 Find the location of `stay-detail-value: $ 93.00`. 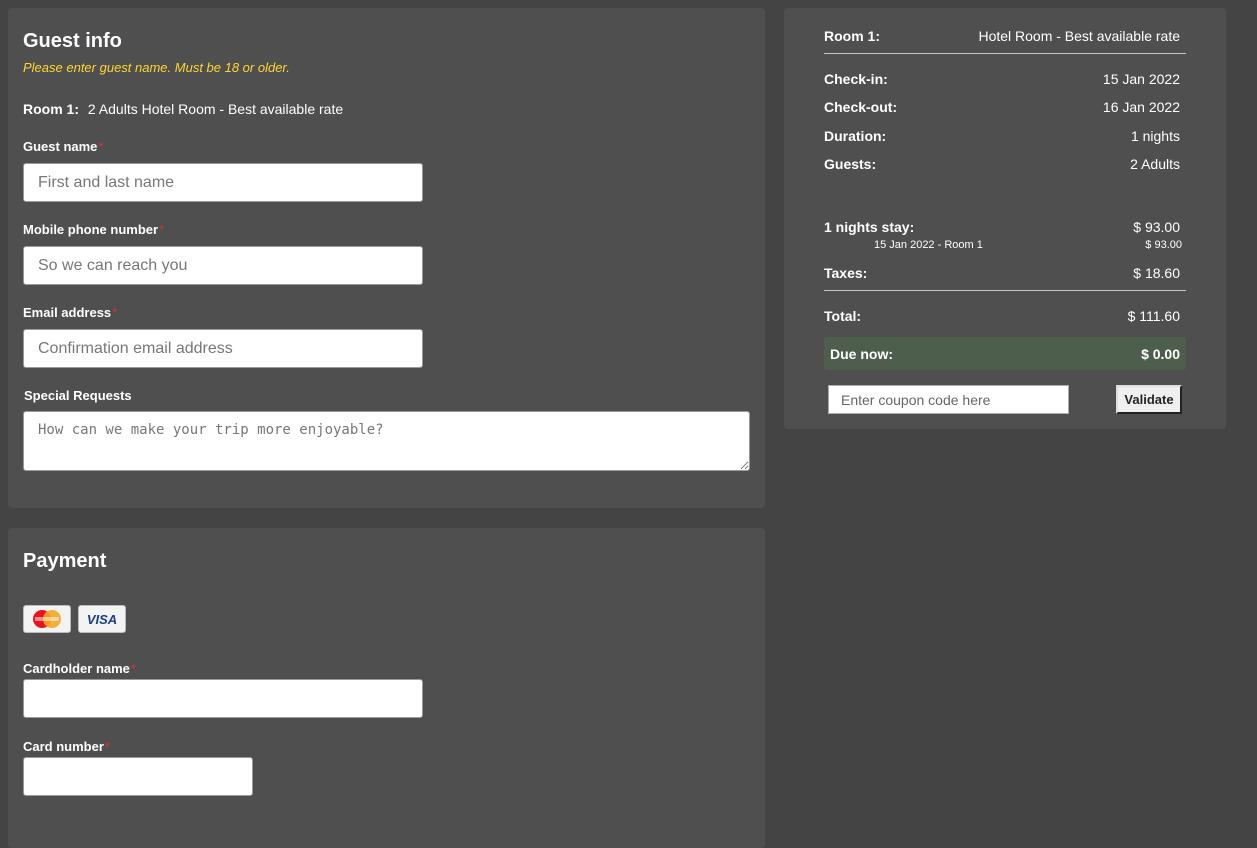

stay-detail-value: $ 93.00 is located at coordinates (1163, 245).